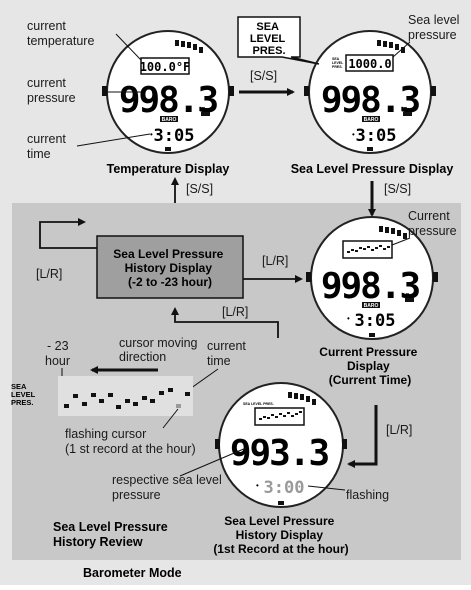 This screenshot has width=471, height=590. What do you see at coordinates (199, 189) in the screenshot?
I see `button-ss-left: [S/S]` at bounding box center [199, 189].